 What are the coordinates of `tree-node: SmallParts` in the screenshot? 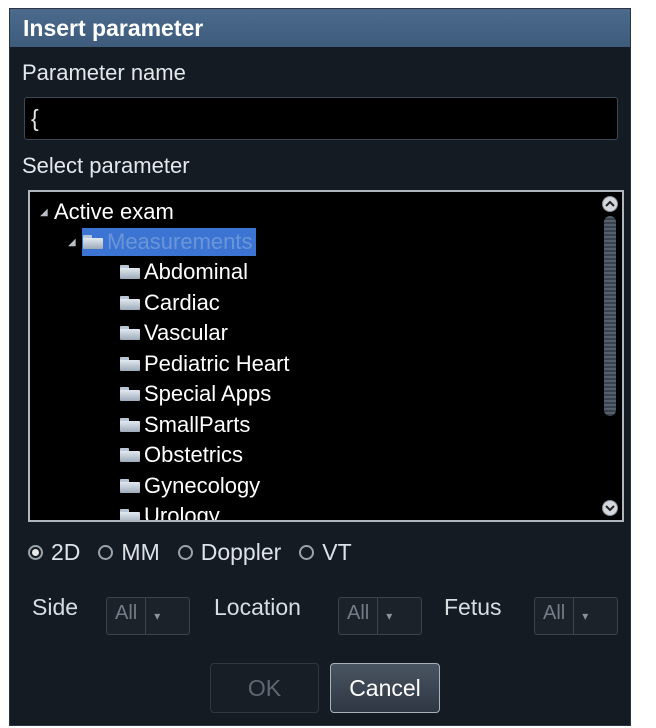 It's located at (184, 425).